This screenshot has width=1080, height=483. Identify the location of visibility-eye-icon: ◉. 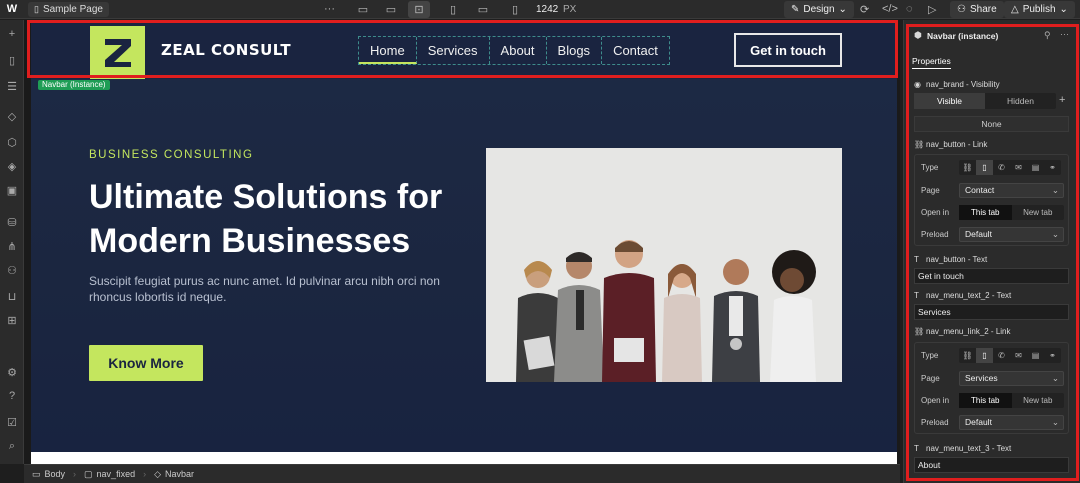
(917, 84).